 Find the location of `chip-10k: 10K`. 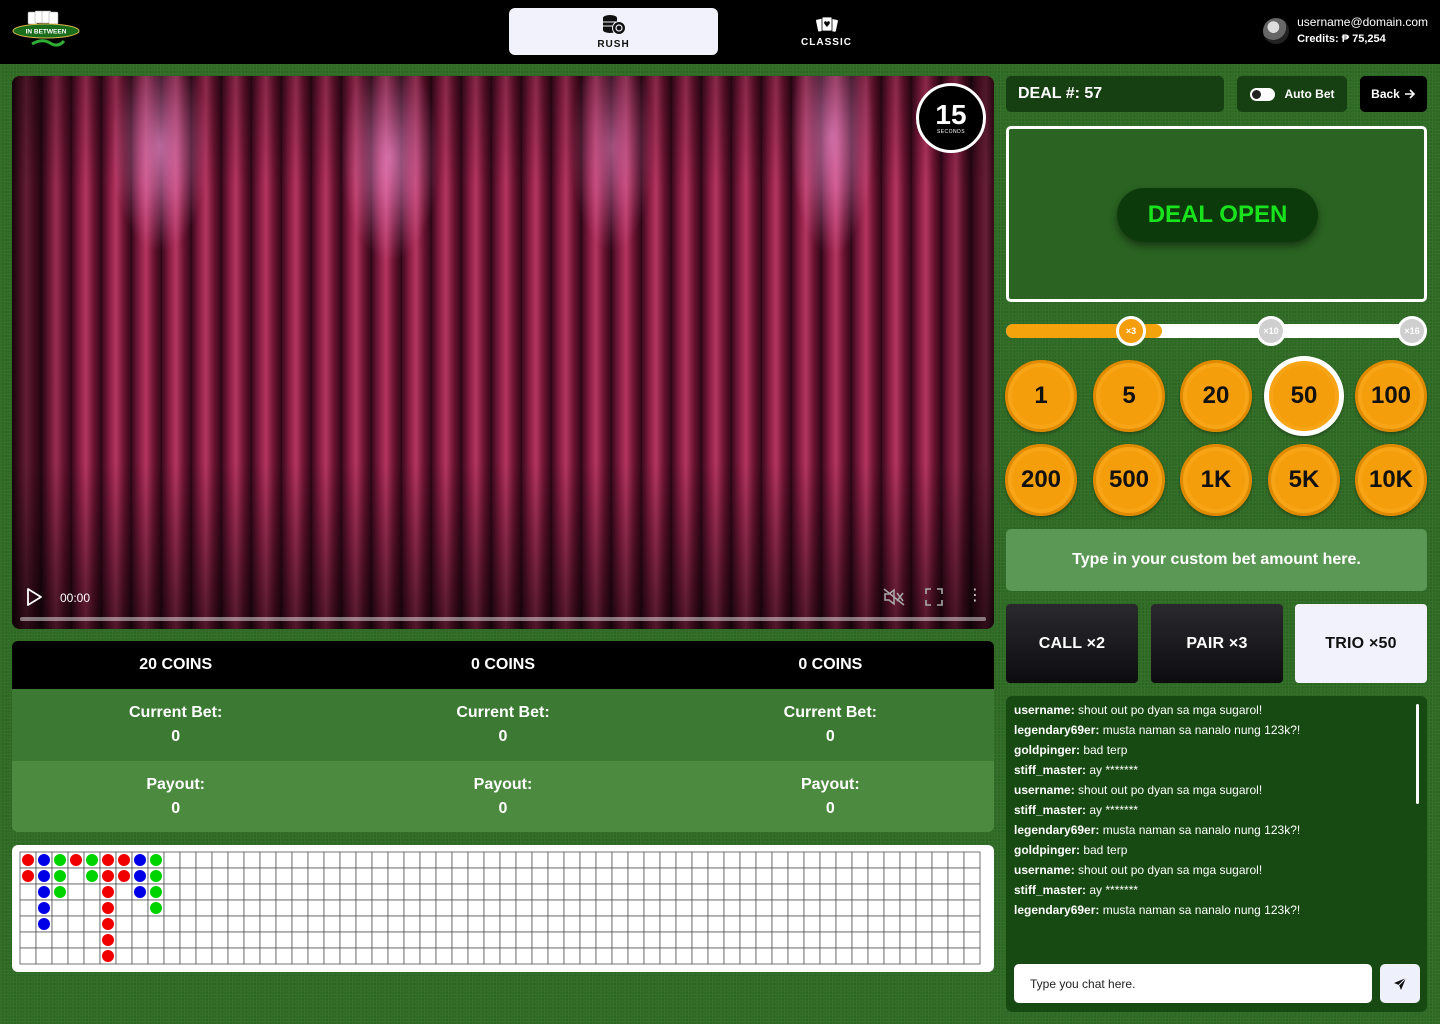

chip-10k: 10K is located at coordinates (1391, 480).